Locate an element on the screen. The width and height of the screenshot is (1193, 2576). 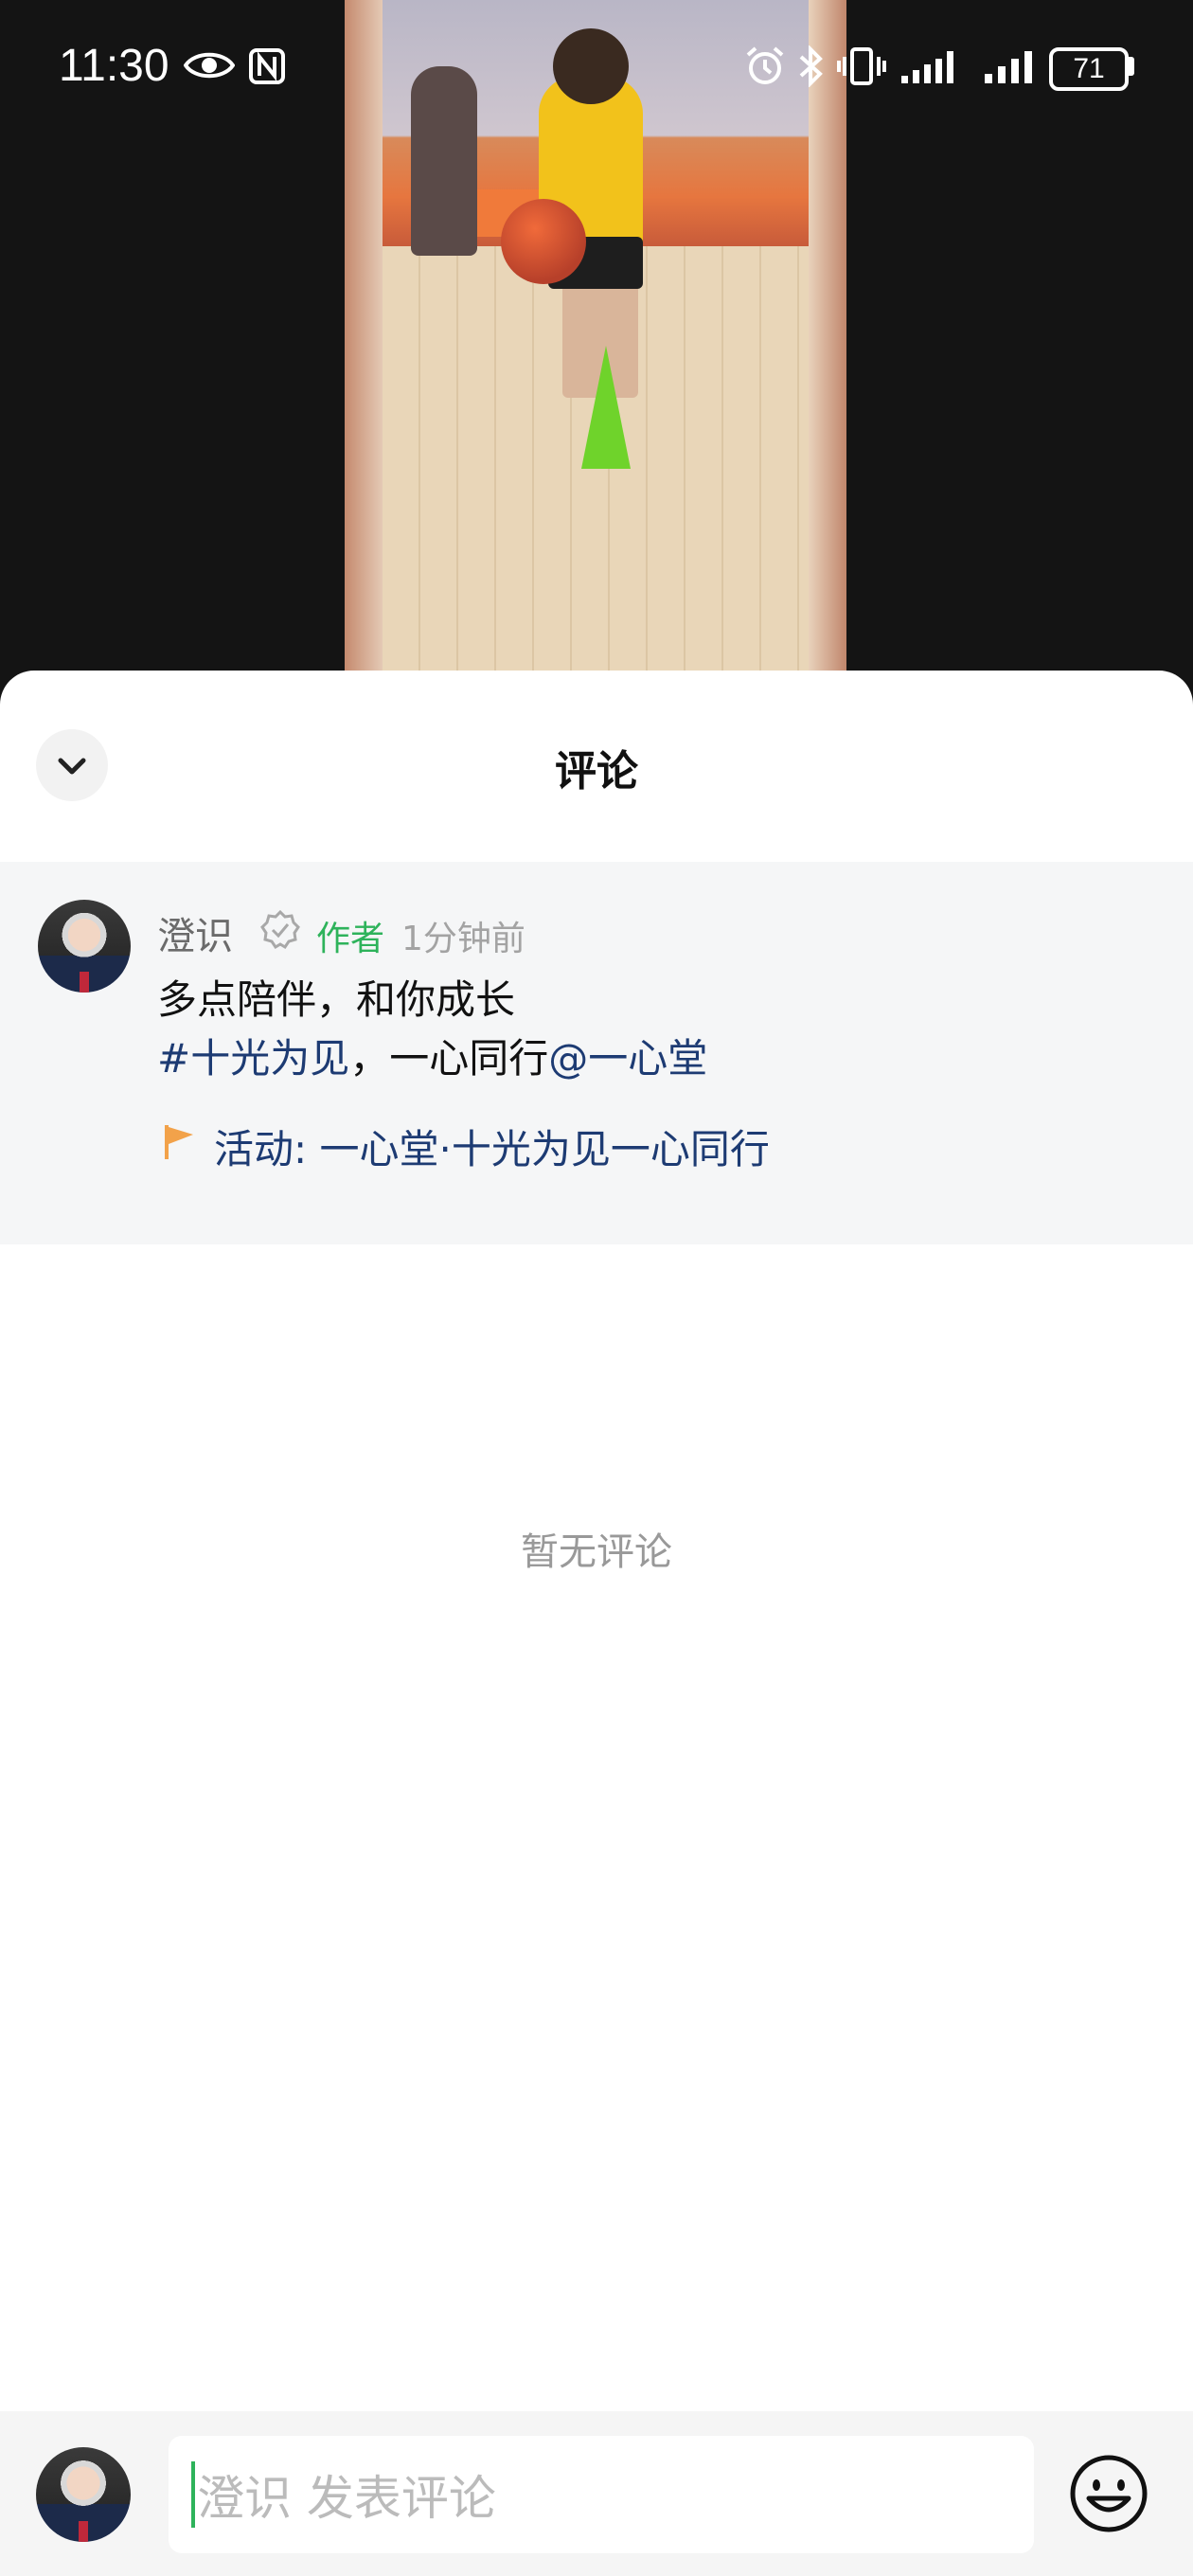
comment-input-placeholder: 澄识 发表评论 is located at coordinates (346, 2498).